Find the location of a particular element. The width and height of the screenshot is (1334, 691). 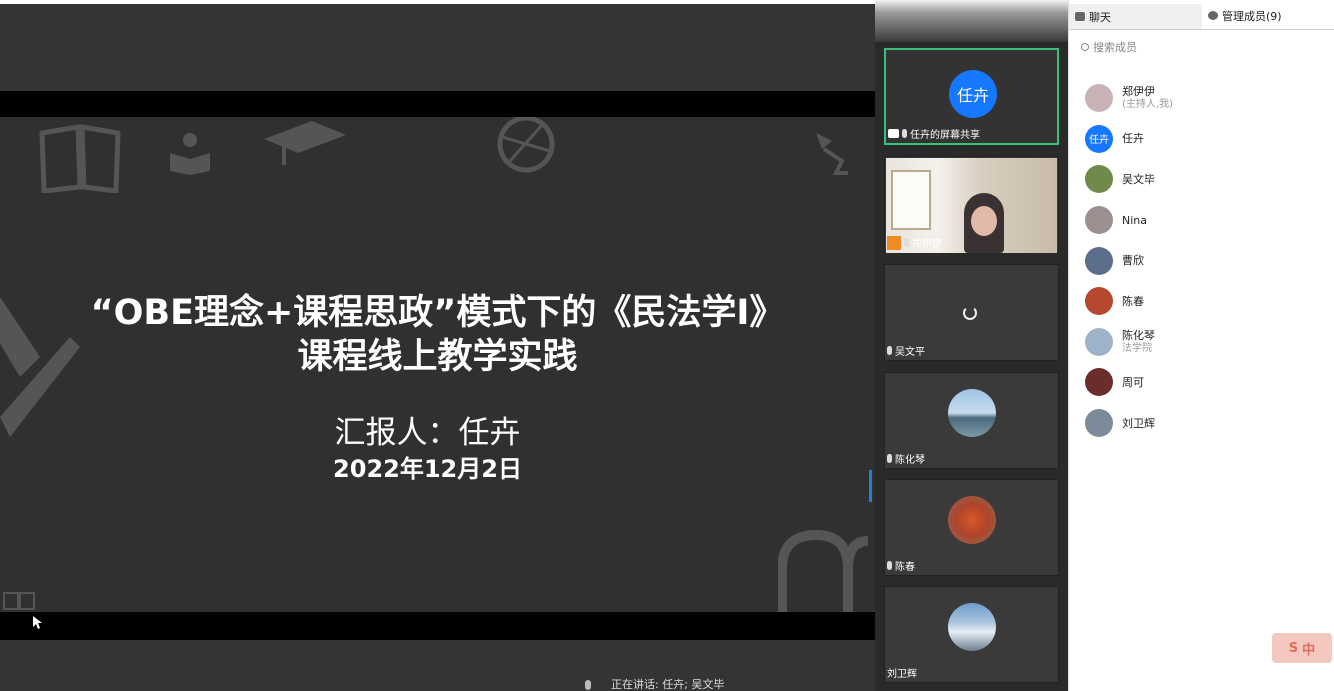

graduation-cap-icon is located at coordinates (305, 143).